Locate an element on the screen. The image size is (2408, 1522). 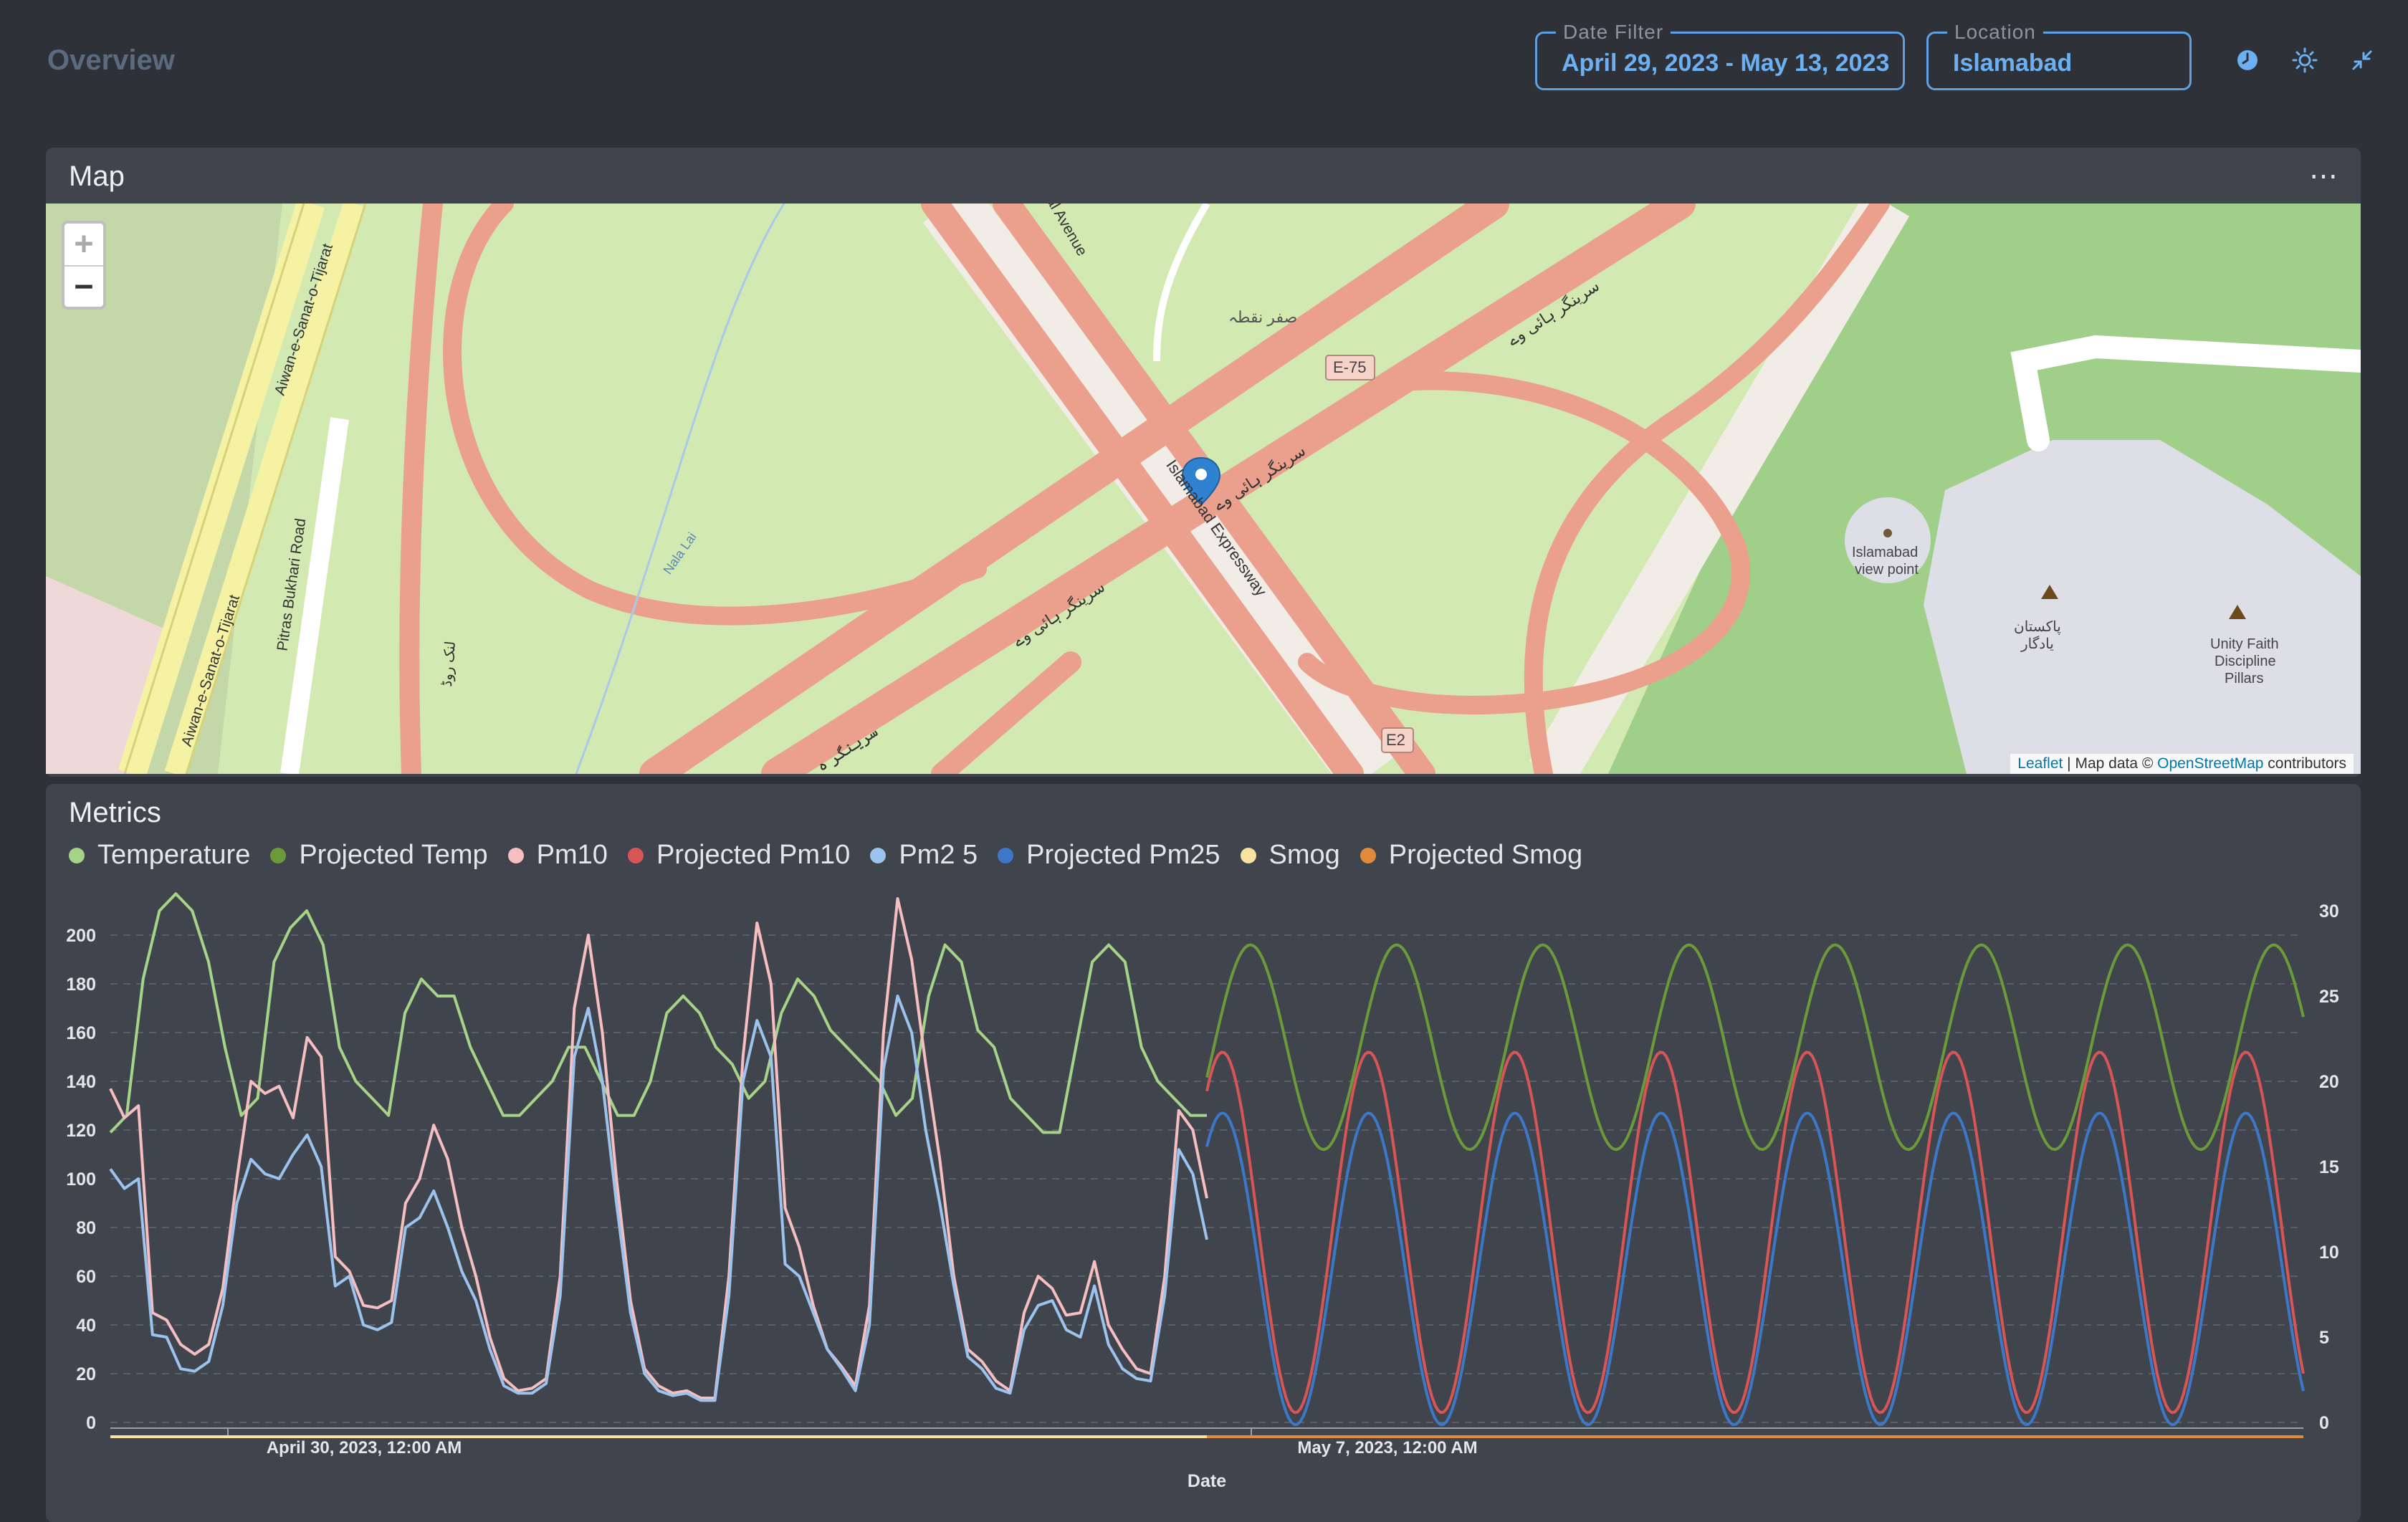
legend-item-projected-pm10: Projected Pm10 is located at coordinates (739, 856).